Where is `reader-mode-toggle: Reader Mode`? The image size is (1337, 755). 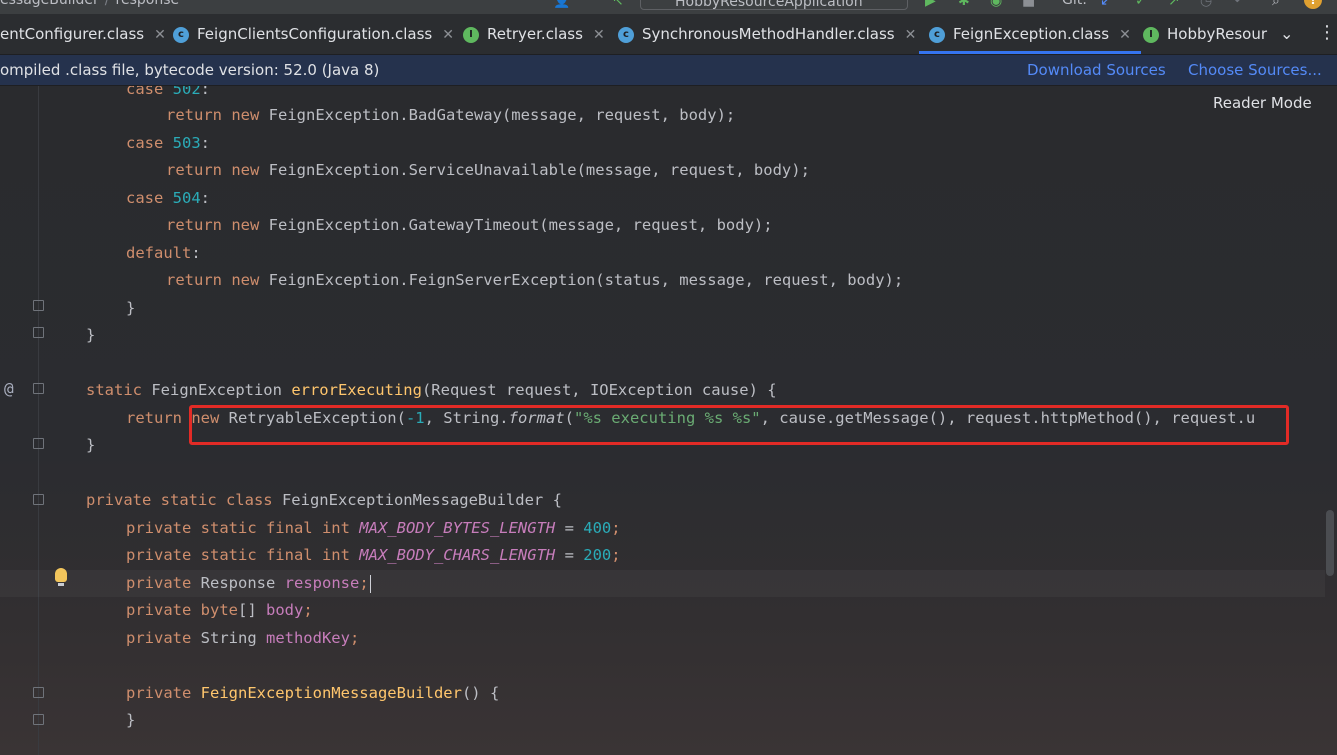 reader-mode-toggle: Reader Mode is located at coordinates (1262, 103).